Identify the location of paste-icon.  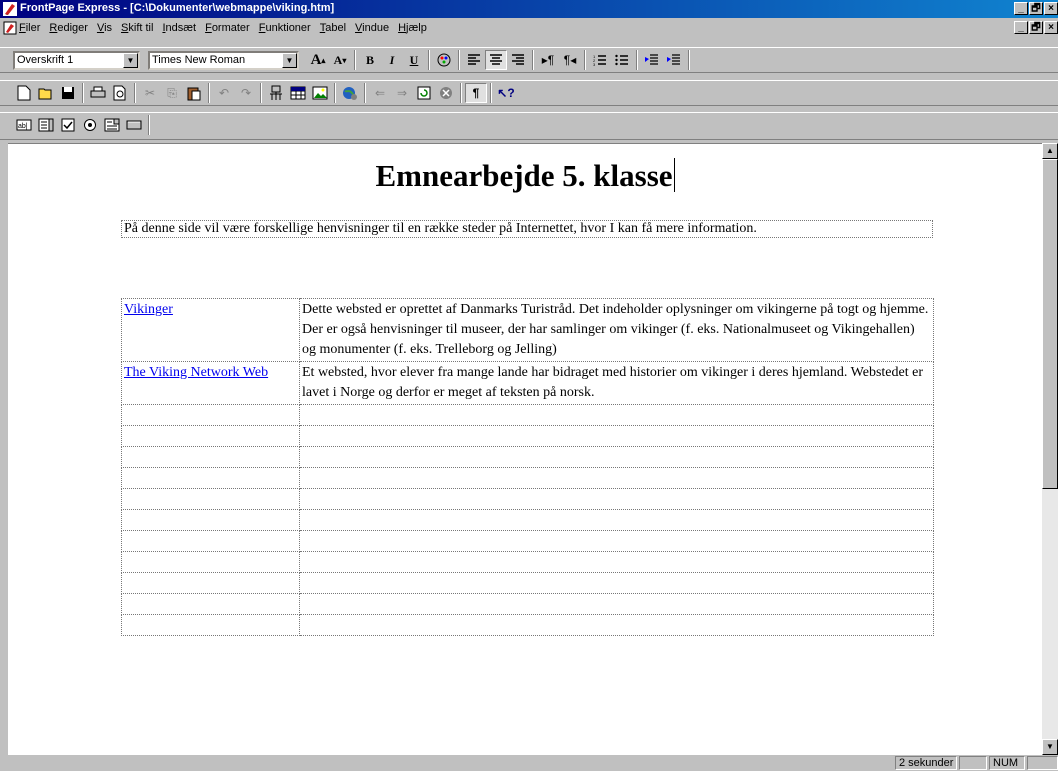
(194, 93).